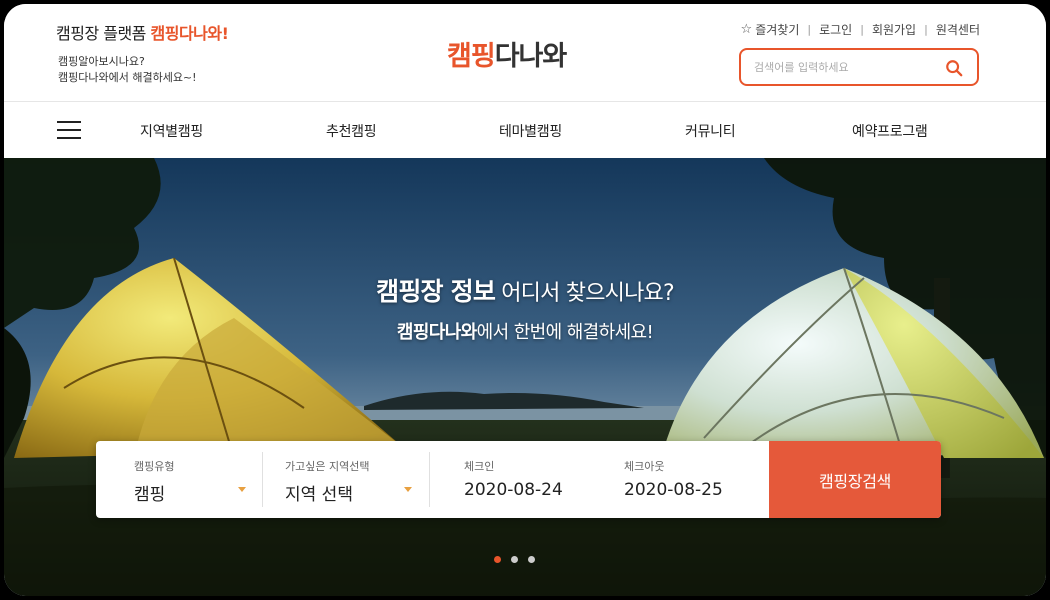 Image resolution: width=1050 pixels, height=600 pixels. What do you see at coordinates (644, 466) in the screenshot?
I see `checkout-label: 체크아웃` at bounding box center [644, 466].